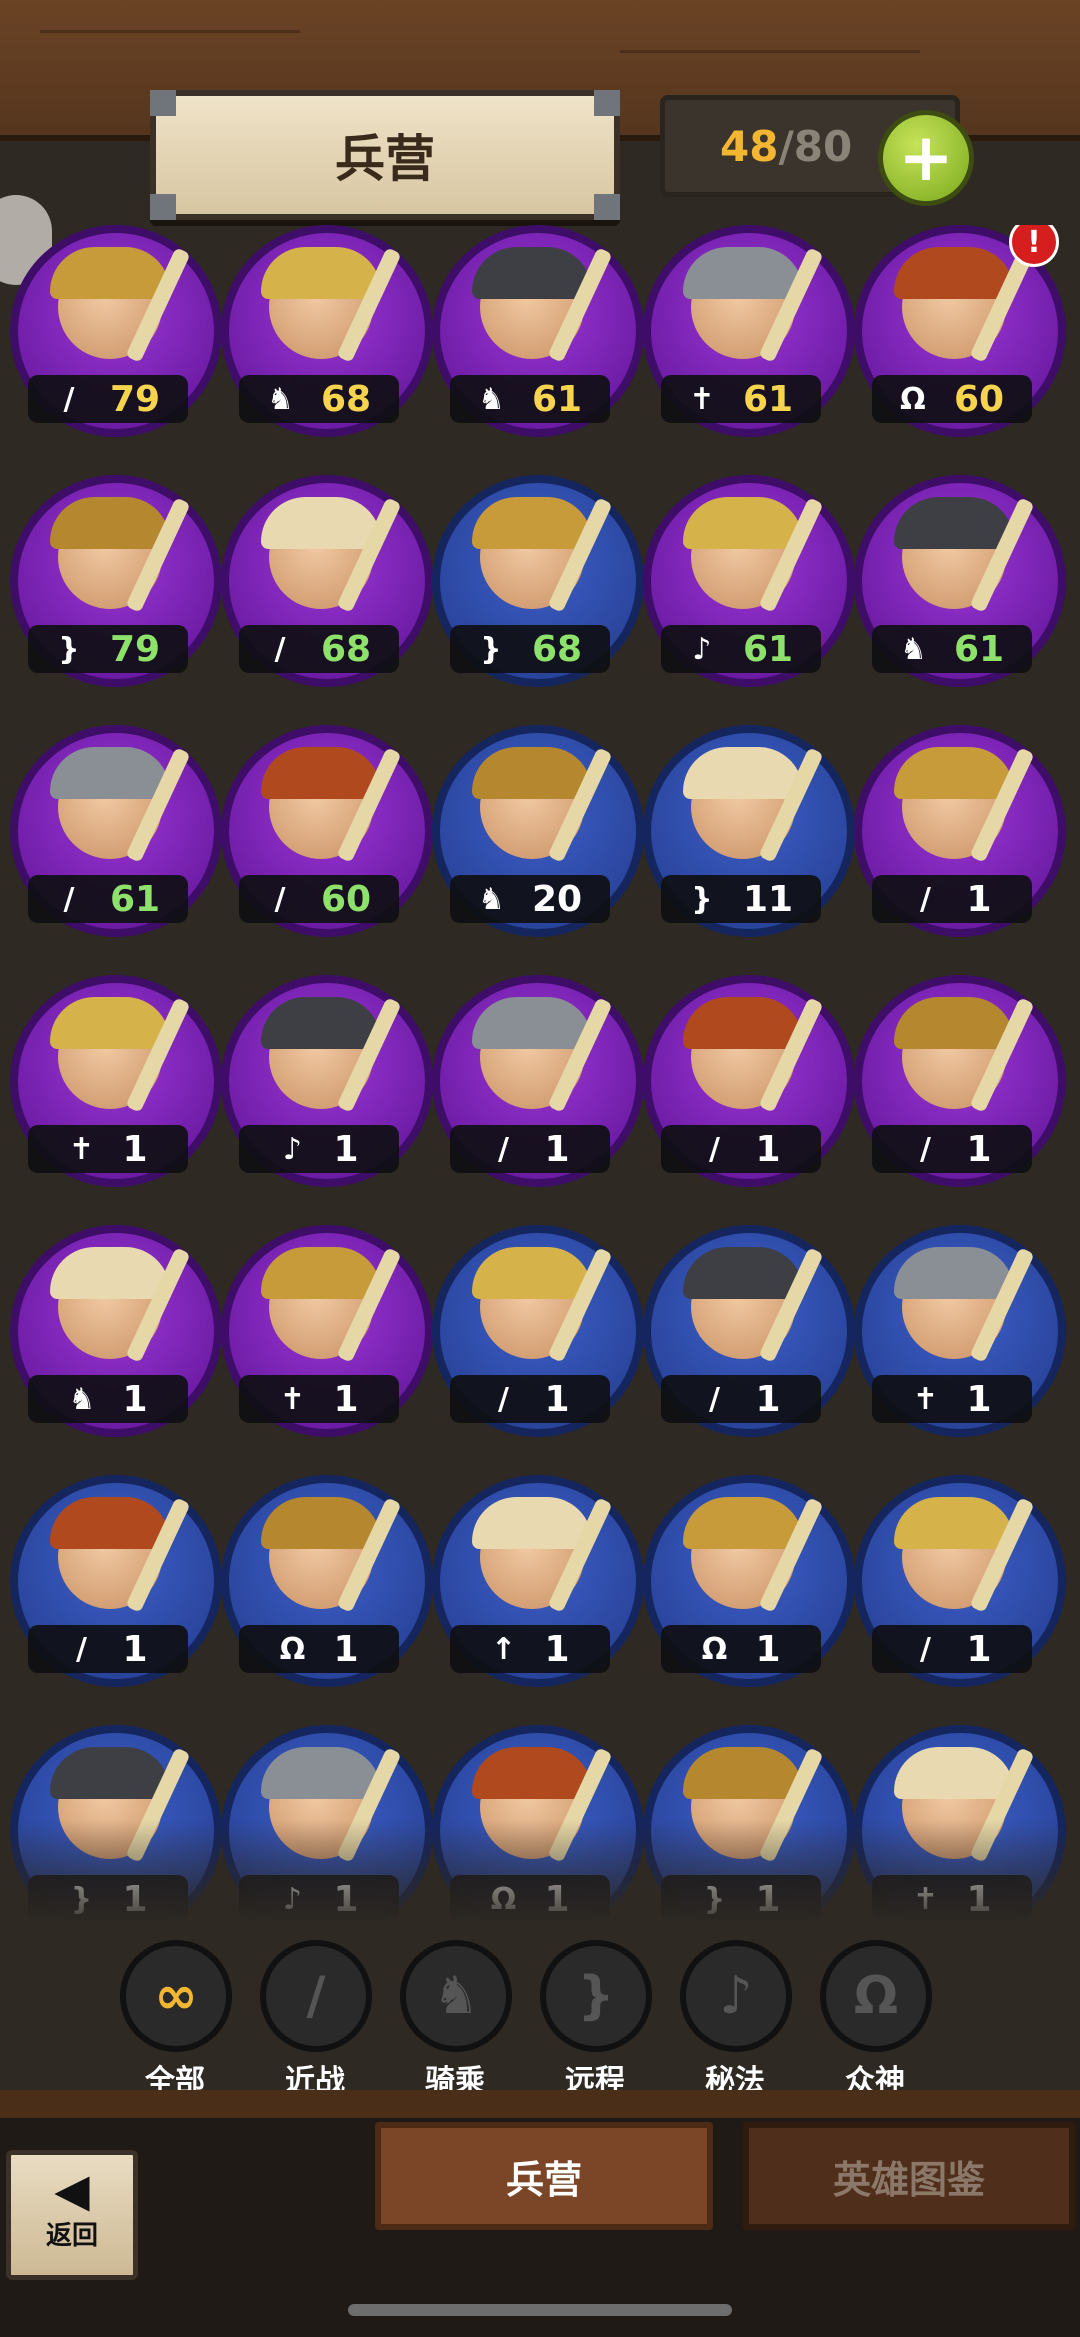  Describe the element at coordinates (71, 2236) in the screenshot. I see `back-label: 返回` at that location.